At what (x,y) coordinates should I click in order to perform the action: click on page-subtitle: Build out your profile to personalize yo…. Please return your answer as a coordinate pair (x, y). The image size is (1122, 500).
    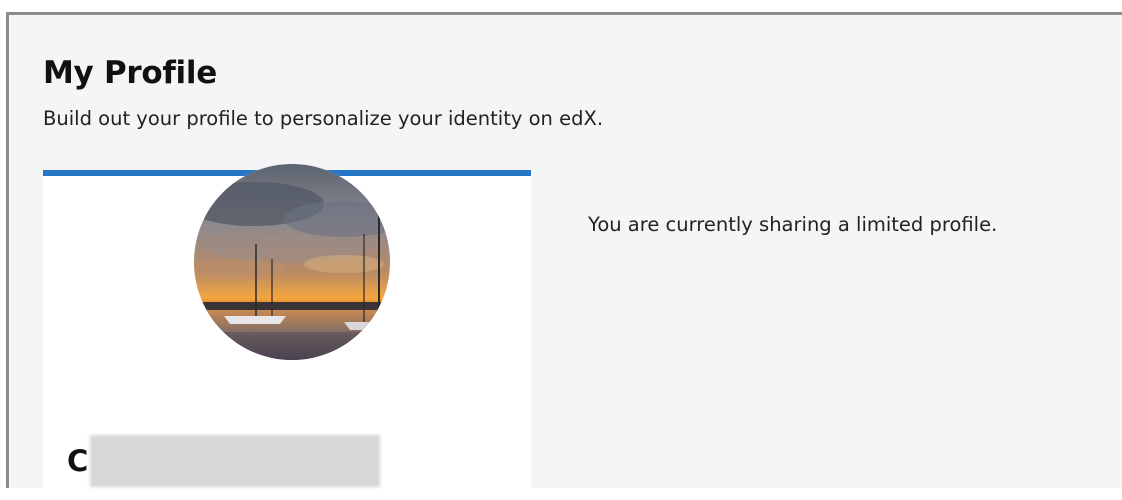
    Looking at the image, I should click on (323, 118).